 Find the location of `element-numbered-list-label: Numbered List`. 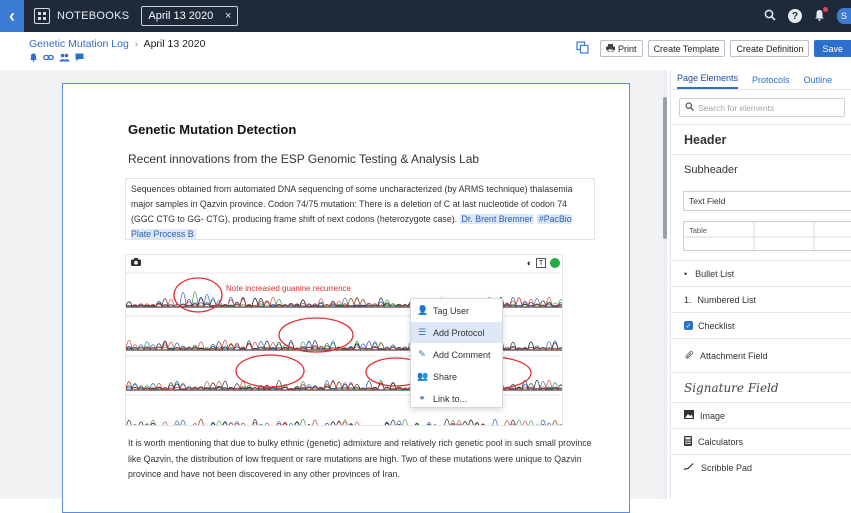

element-numbered-list-label: Numbered List is located at coordinates (727, 299).